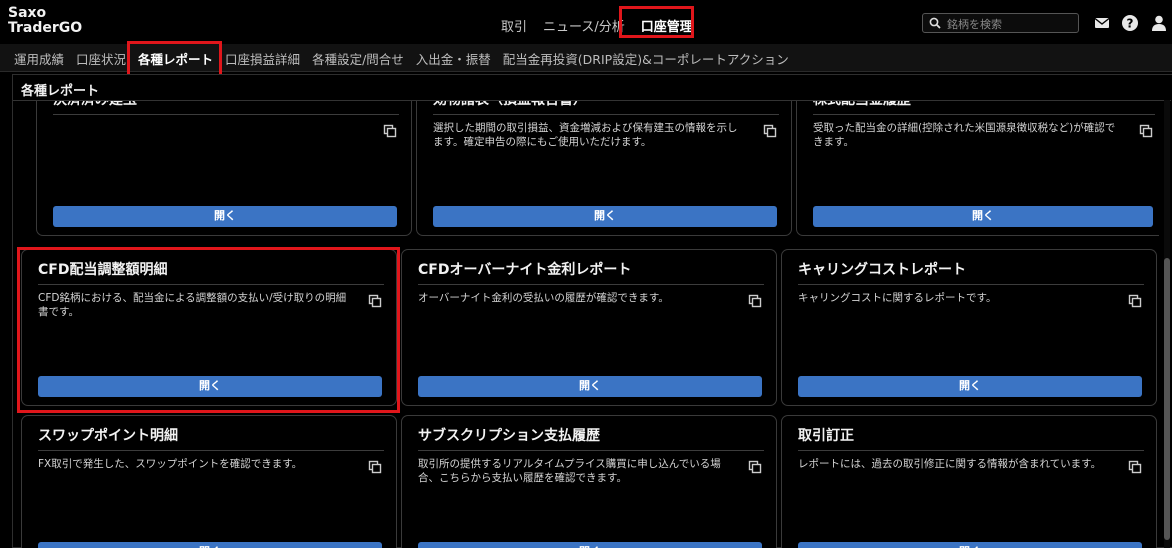  What do you see at coordinates (174, 59) in the screenshot?
I see `highlight-reports-tab` at bounding box center [174, 59].